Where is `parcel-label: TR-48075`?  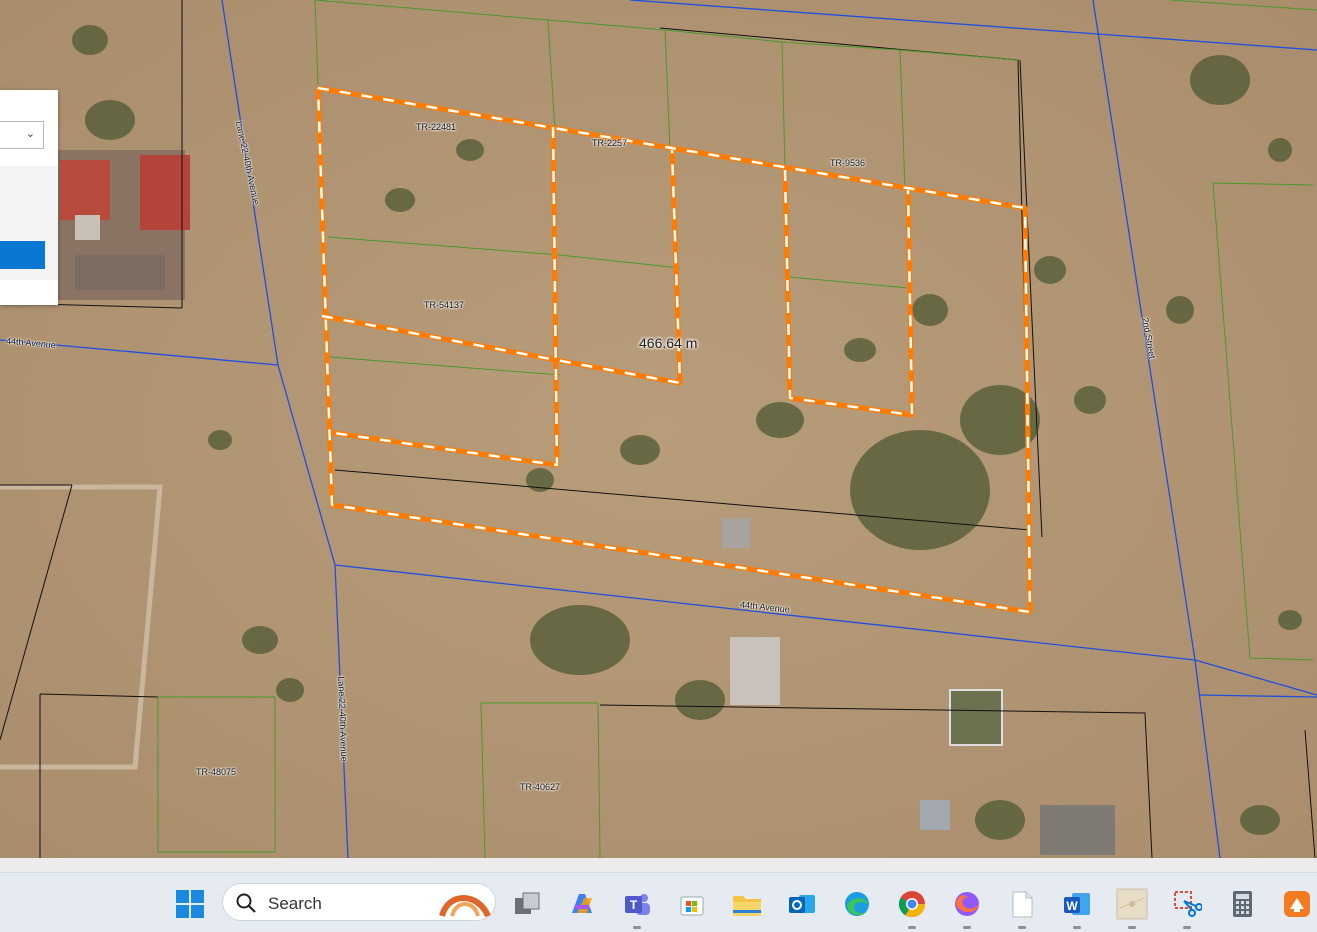 parcel-label: TR-48075 is located at coordinates (216, 772).